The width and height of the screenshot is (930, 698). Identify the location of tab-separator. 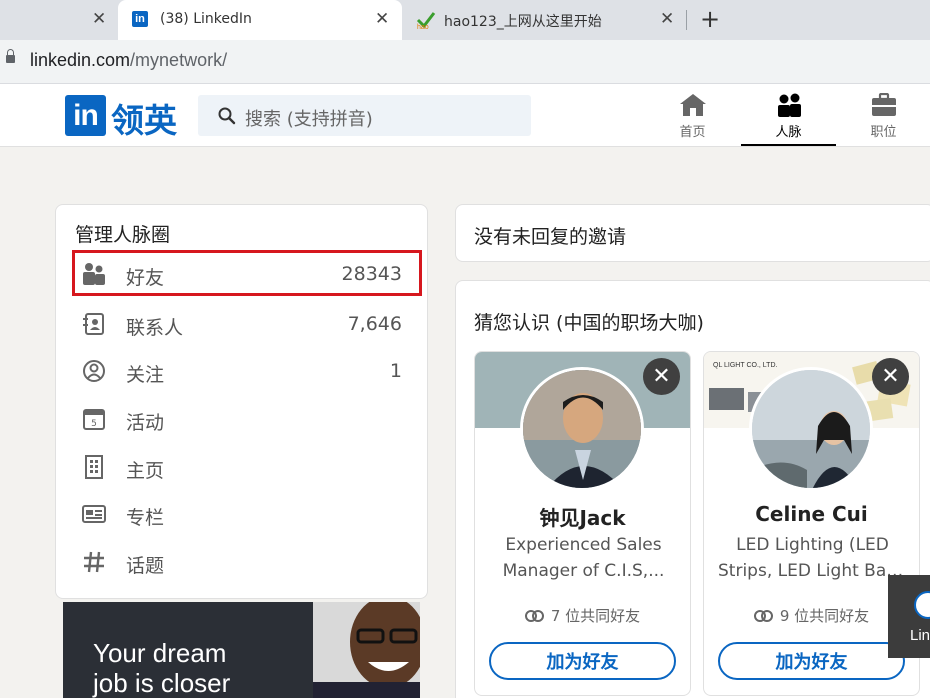
(686, 20).